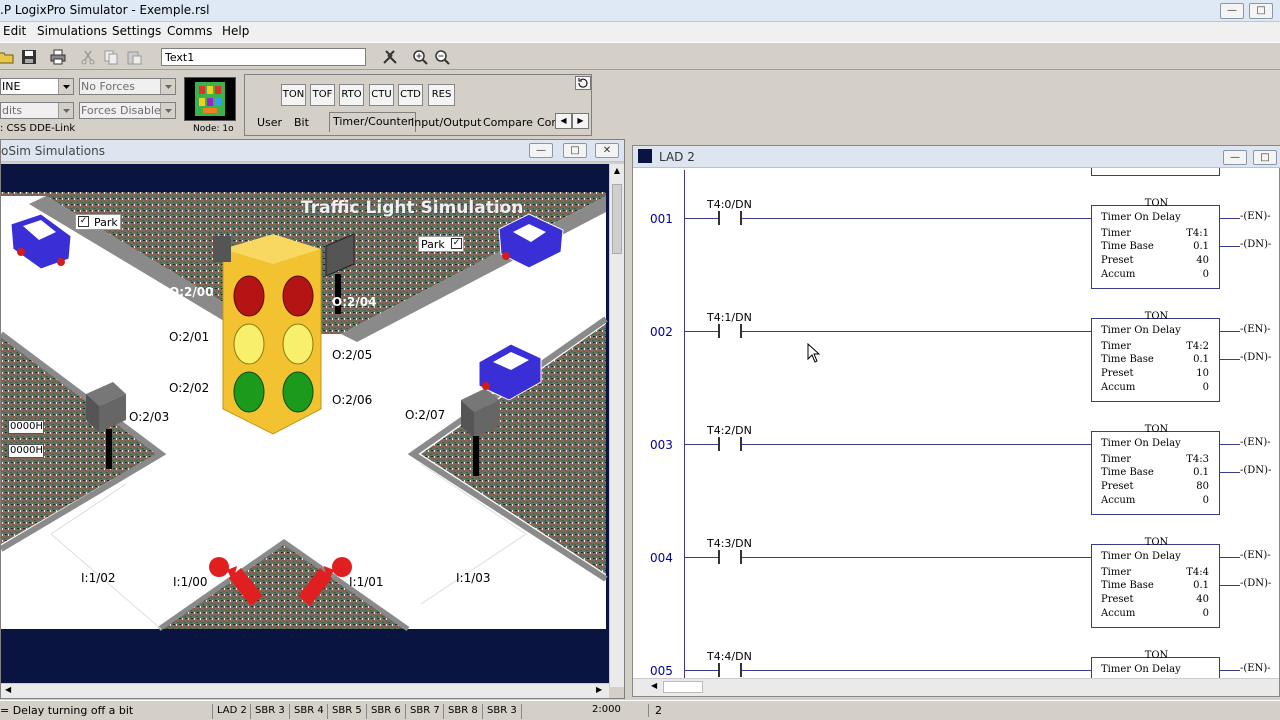 This screenshot has height=720, width=1280. What do you see at coordinates (189, 31) in the screenshot?
I see `menu-comms: Comms` at bounding box center [189, 31].